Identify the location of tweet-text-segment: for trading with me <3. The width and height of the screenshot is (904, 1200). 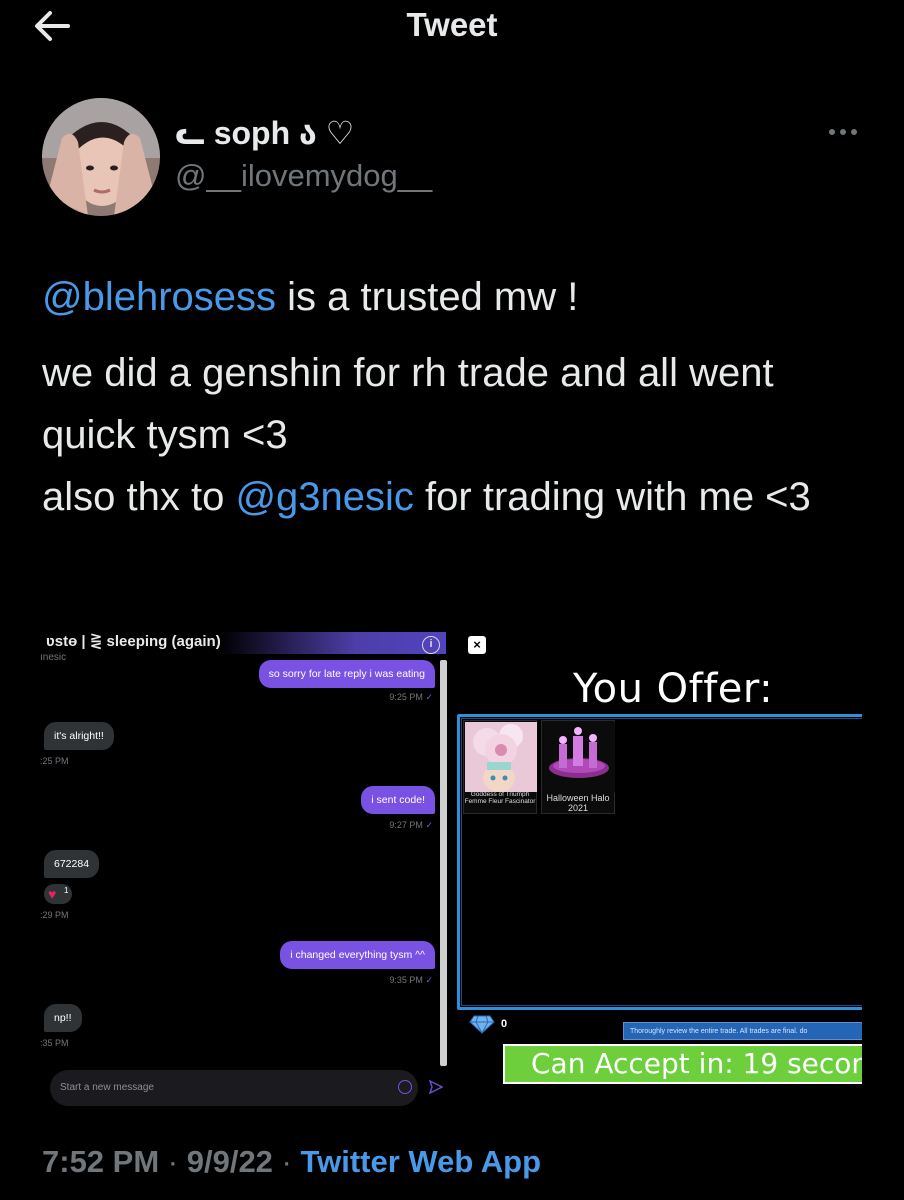
(612, 497).